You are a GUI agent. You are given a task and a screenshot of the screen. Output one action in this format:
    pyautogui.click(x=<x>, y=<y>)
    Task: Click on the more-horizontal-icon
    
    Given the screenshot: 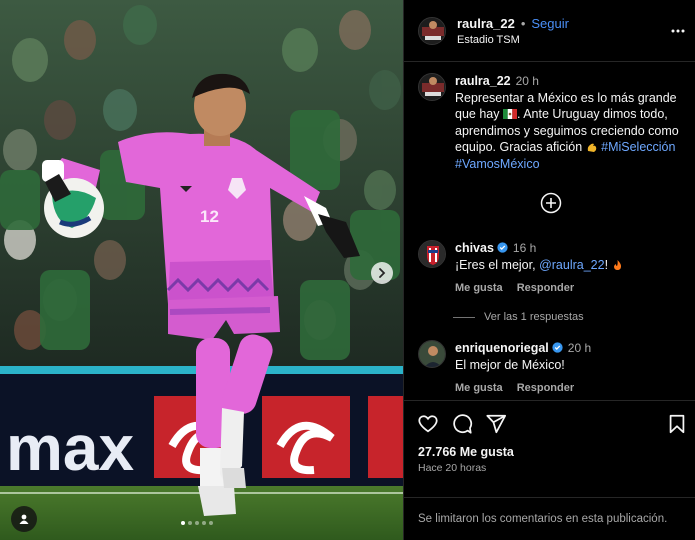 What is the action you would take?
    pyautogui.click(x=678, y=31)
    